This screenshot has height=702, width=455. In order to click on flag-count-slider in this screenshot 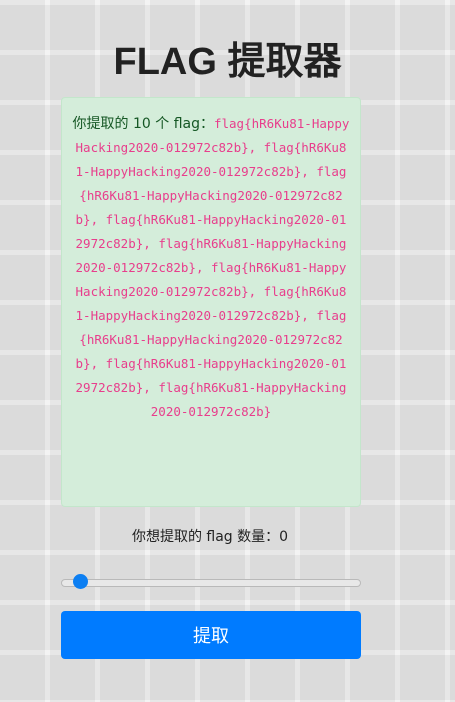, I will do `click(211, 582)`.